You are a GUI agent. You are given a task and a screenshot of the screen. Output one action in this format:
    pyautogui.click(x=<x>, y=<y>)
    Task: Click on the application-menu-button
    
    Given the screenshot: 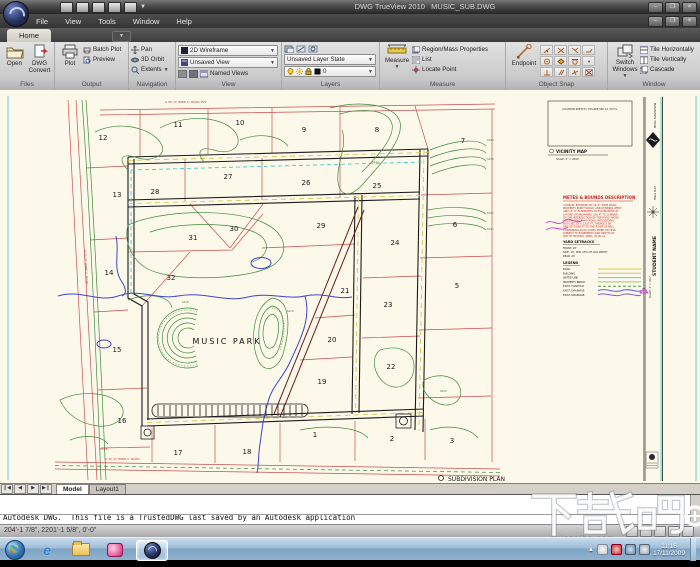 What is the action you would take?
    pyautogui.click(x=16, y=14)
    